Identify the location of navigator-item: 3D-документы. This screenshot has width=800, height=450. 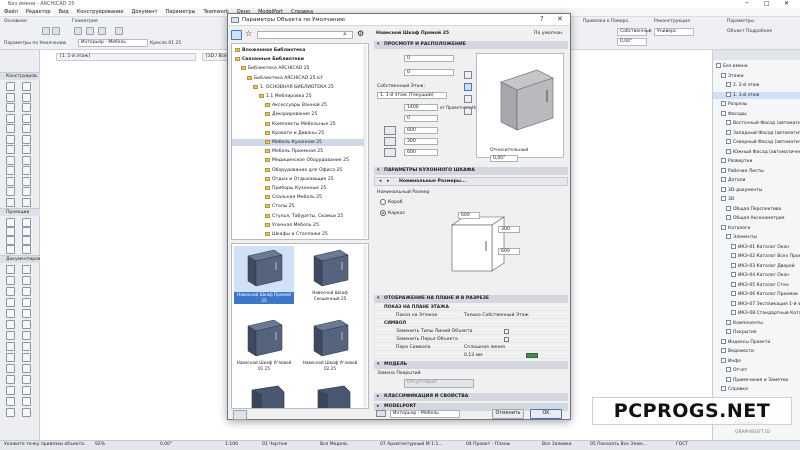
(756, 190).